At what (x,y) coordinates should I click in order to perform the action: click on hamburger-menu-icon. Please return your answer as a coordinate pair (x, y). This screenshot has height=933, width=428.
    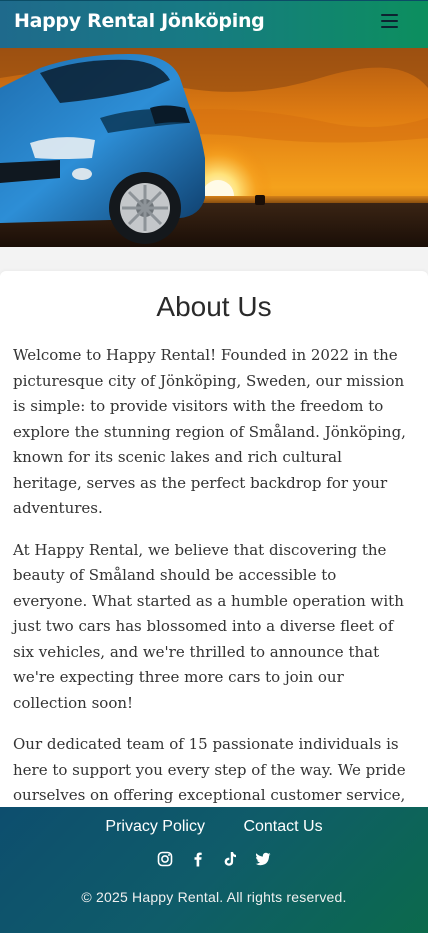
    Looking at the image, I should click on (390, 22).